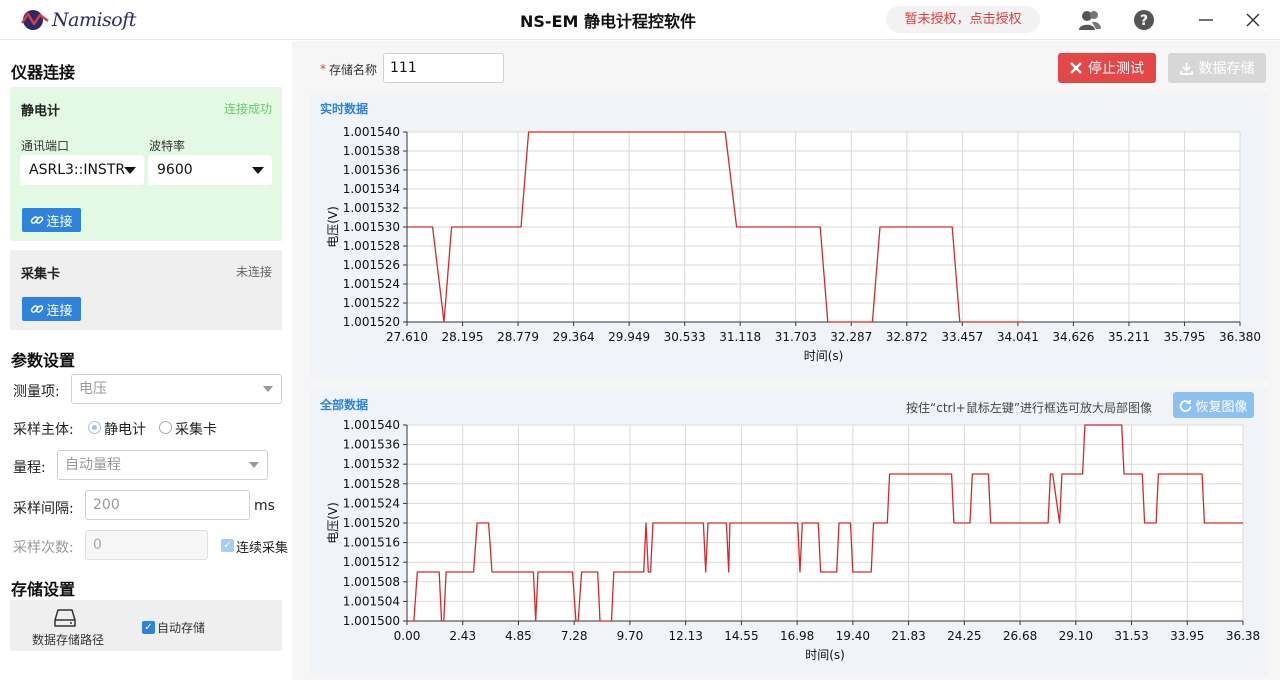 The height and width of the screenshot is (680, 1280). Describe the element at coordinates (964, 636) in the screenshot. I see `x-tick-label: 24.25` at that location.